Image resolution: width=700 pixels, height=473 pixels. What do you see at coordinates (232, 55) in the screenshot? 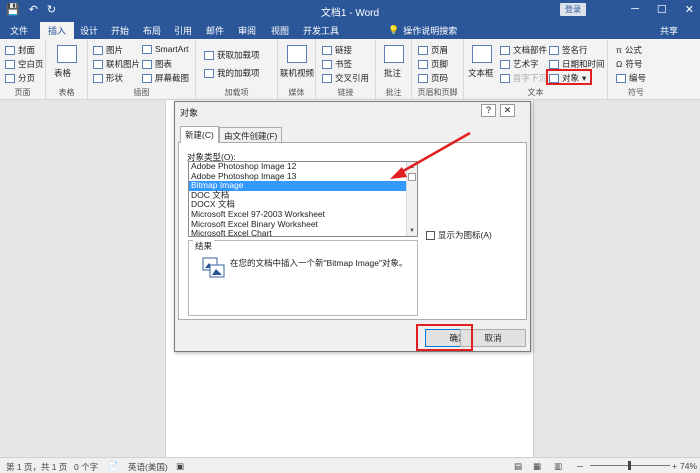
I see `get-addins-button: 获取加载项` at bounding box center [232, 55].